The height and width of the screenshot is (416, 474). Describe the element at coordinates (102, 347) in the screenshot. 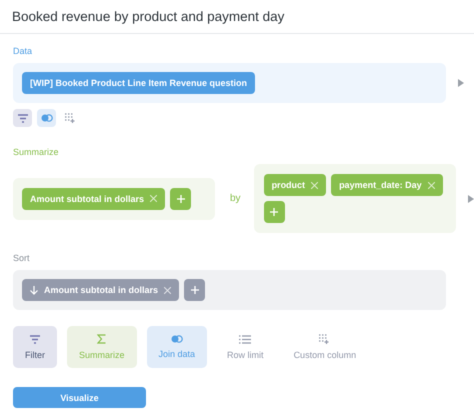

I see `action-button: Summarize` at that location.